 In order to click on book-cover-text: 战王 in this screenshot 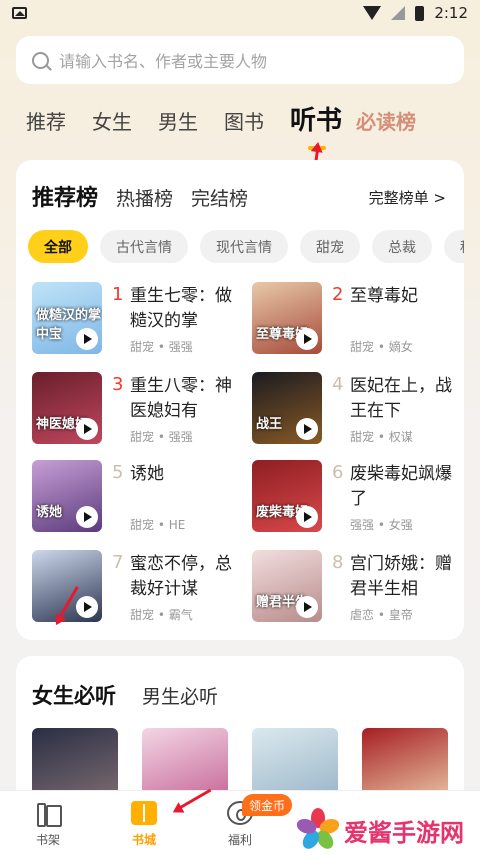, I will do `click(269, 424)`.